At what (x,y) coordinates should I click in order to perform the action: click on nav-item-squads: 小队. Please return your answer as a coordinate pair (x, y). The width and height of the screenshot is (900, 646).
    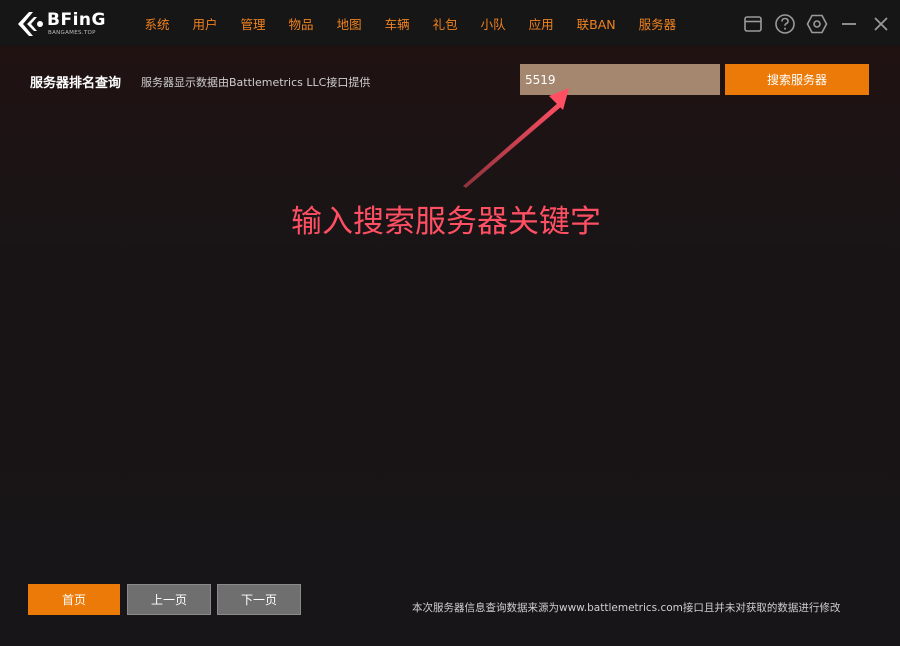
    Looking at the image, I should click on (493, 23).